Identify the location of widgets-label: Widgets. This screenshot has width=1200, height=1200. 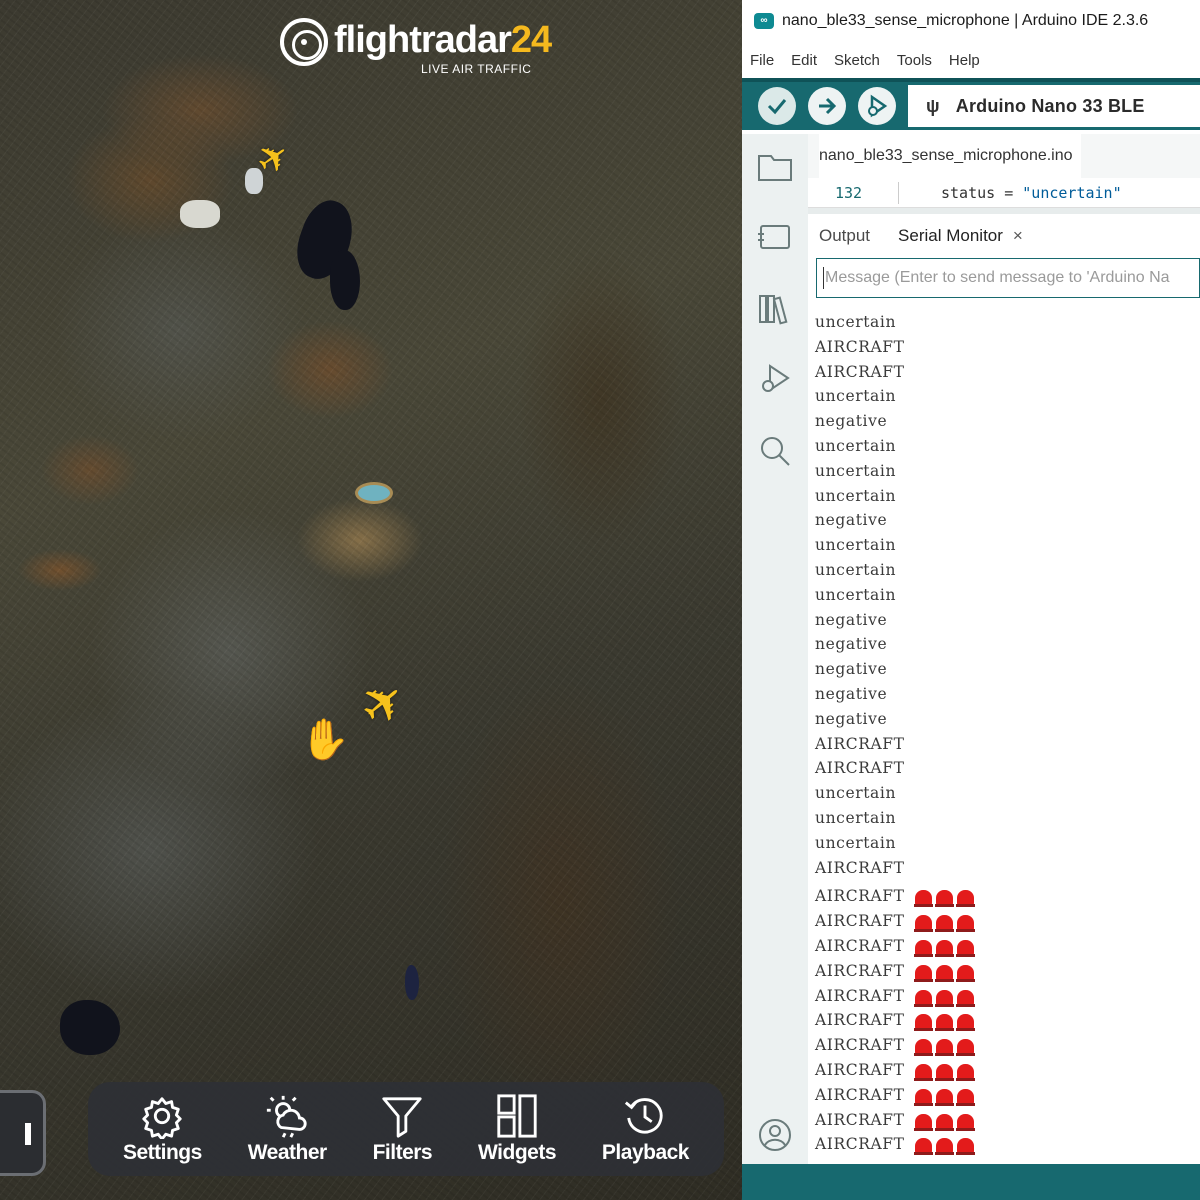
(517, 1152).